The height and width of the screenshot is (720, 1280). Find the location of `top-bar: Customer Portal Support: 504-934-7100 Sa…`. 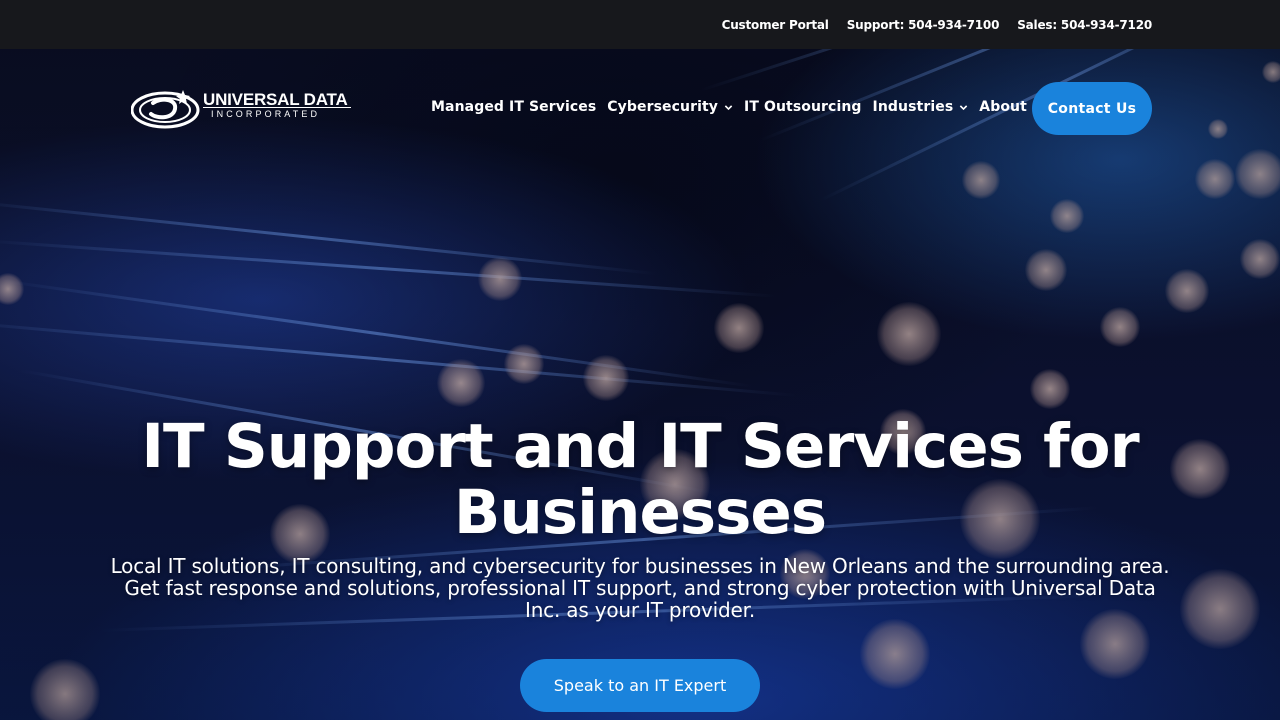

top-bar: Customer Portal Support: 504-934-7100 Sa… is located at coordinates (640, 24).